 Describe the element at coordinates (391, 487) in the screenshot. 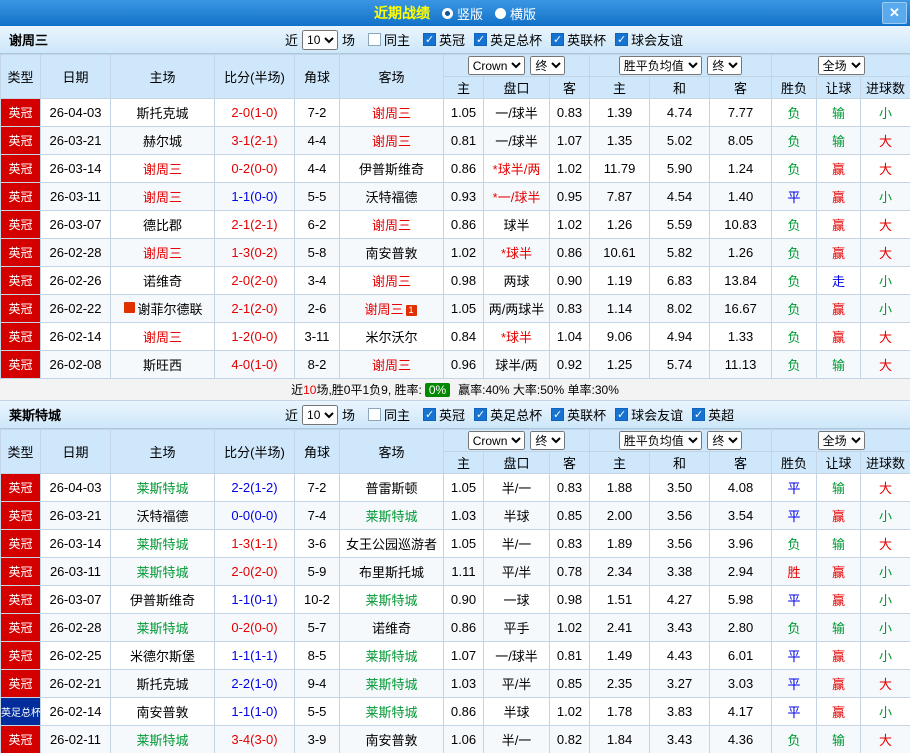

I see `away-team: 普雷斯顿` at that location.